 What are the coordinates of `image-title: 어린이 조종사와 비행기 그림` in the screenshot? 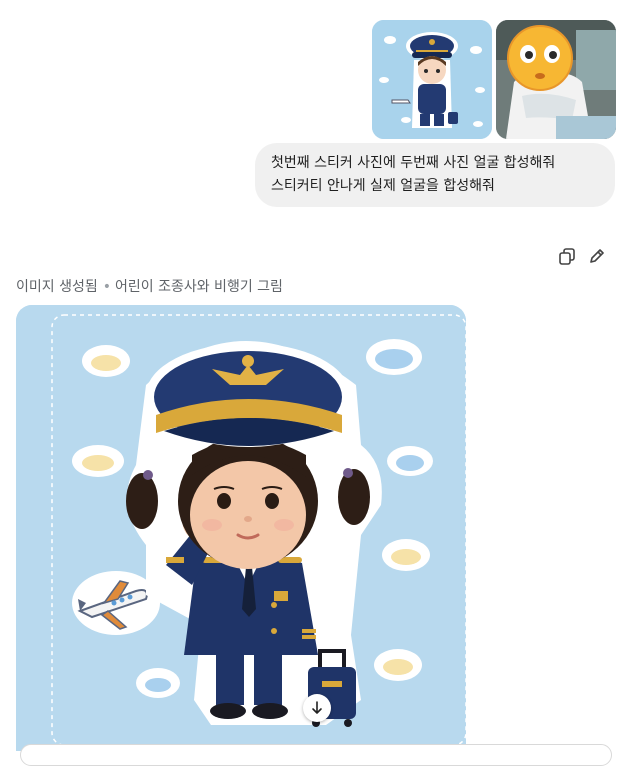 It's located at (199, 287).